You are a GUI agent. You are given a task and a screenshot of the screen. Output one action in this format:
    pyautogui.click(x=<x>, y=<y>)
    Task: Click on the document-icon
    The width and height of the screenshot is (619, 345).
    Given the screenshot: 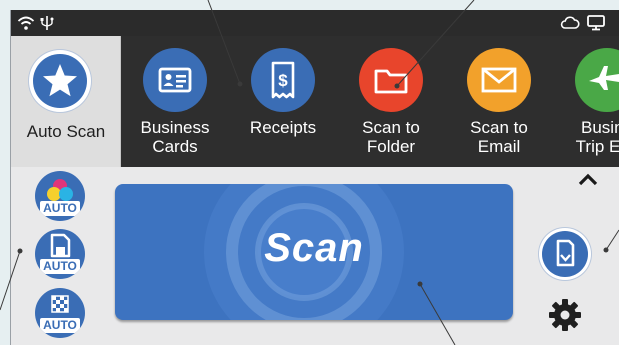 What is the action you would take?
    pyautogui.click(x=565, y=253)
    